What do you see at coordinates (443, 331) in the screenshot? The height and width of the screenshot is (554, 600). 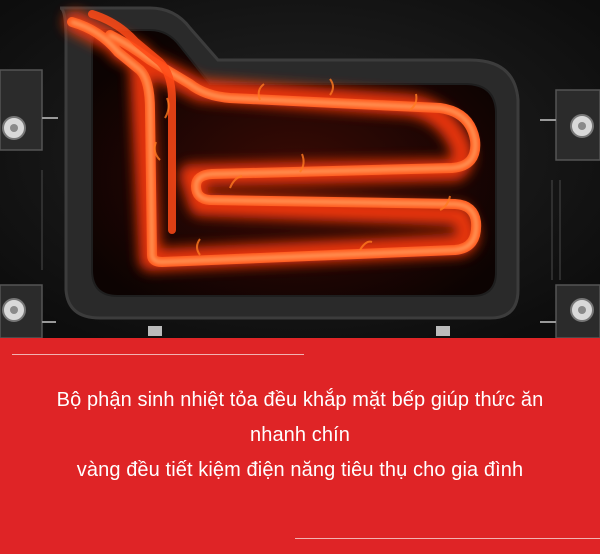 I see `bottom-tab-right` at bounding box center [443, 331].